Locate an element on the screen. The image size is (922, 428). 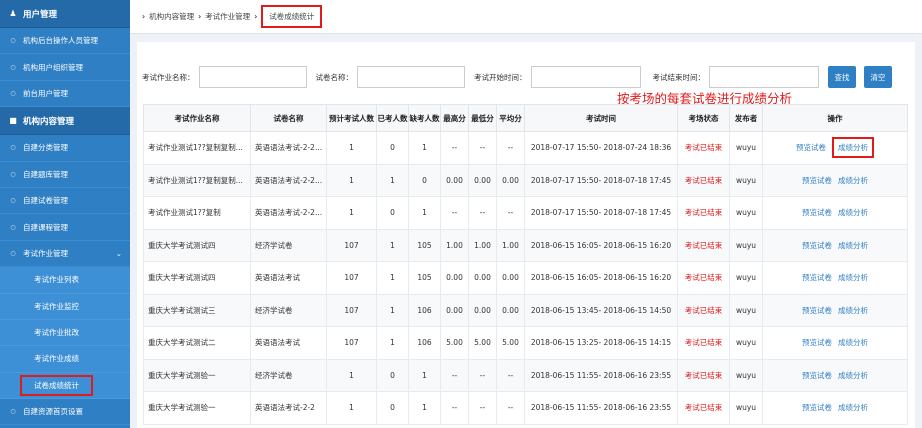
breadcrumb: › 机构内容管理 › 考试作业管理 › 试卷成绩统计 is located at coordinates (526, 17).